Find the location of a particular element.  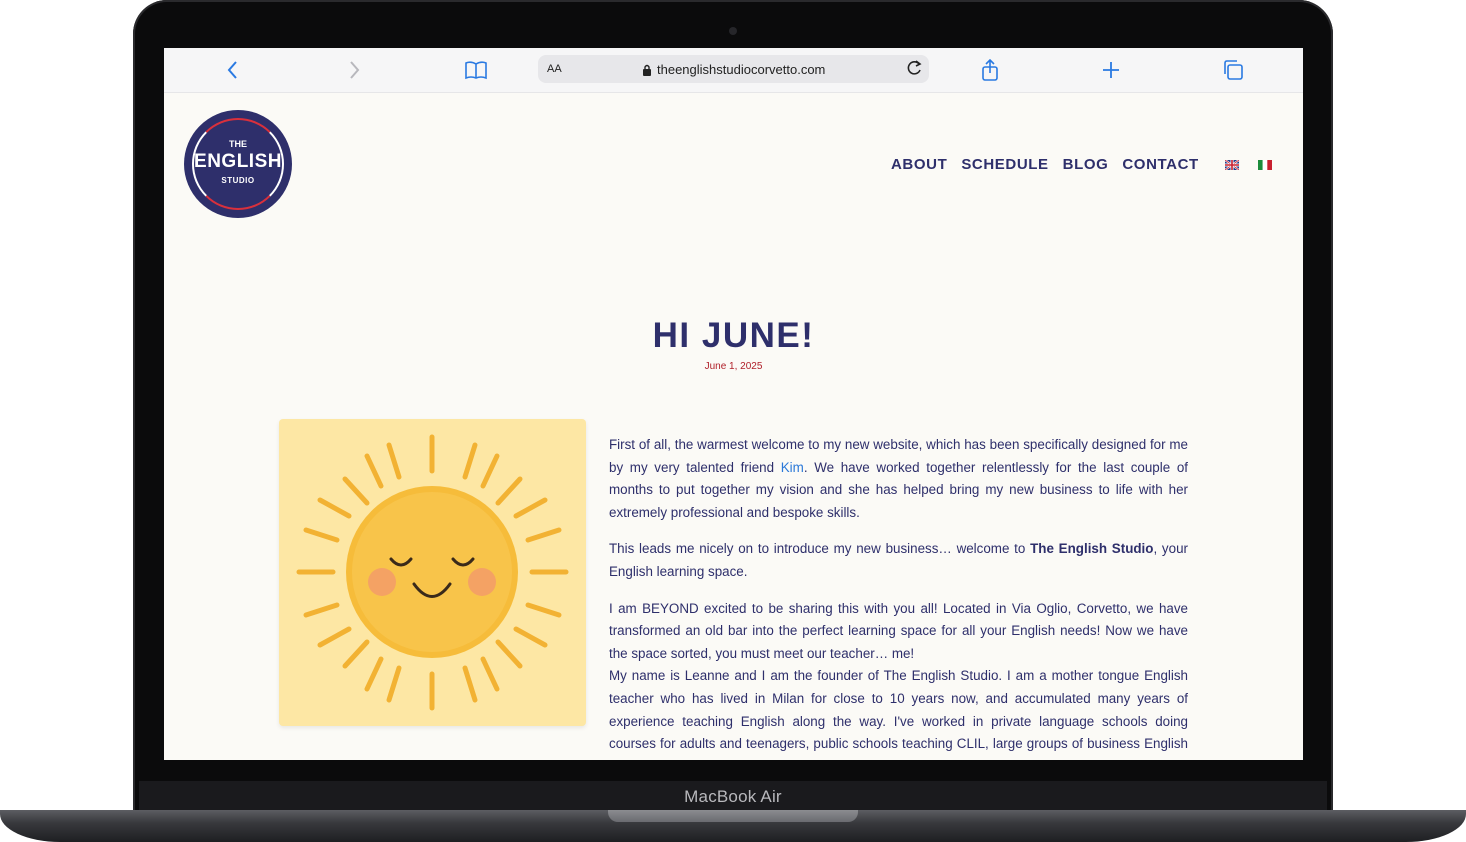

laptop-bezel-bottom: MacBook Air is located at coordinates (733, 796).